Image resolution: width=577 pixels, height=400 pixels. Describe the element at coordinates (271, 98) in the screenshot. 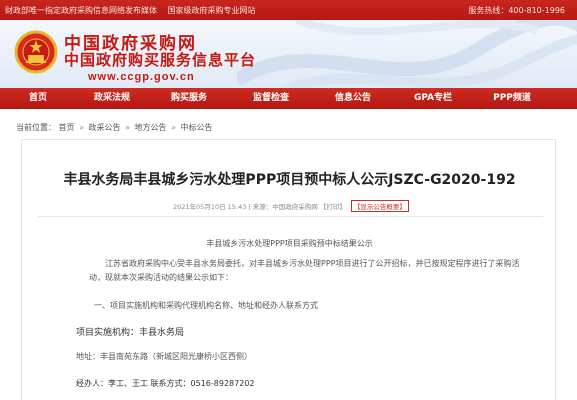

I see `nav-item-supervision: 监督检查` at that location.